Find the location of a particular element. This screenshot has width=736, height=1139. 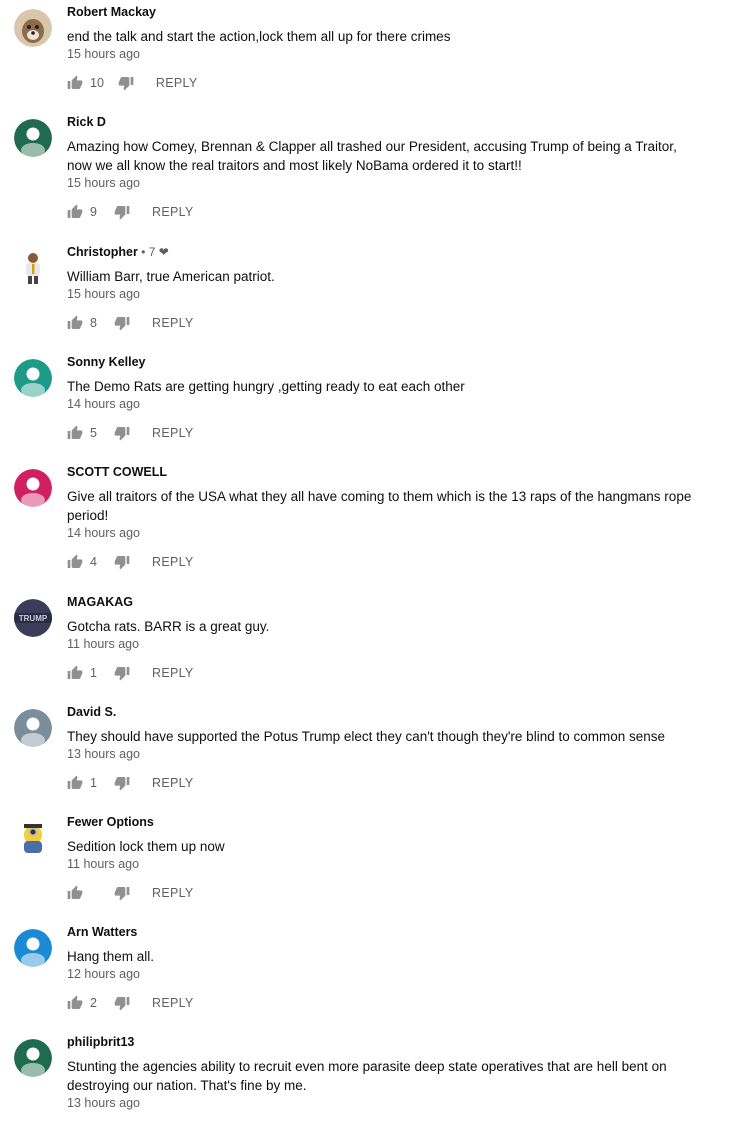

avatar: TRUMP is located at coordinates (33, 618).